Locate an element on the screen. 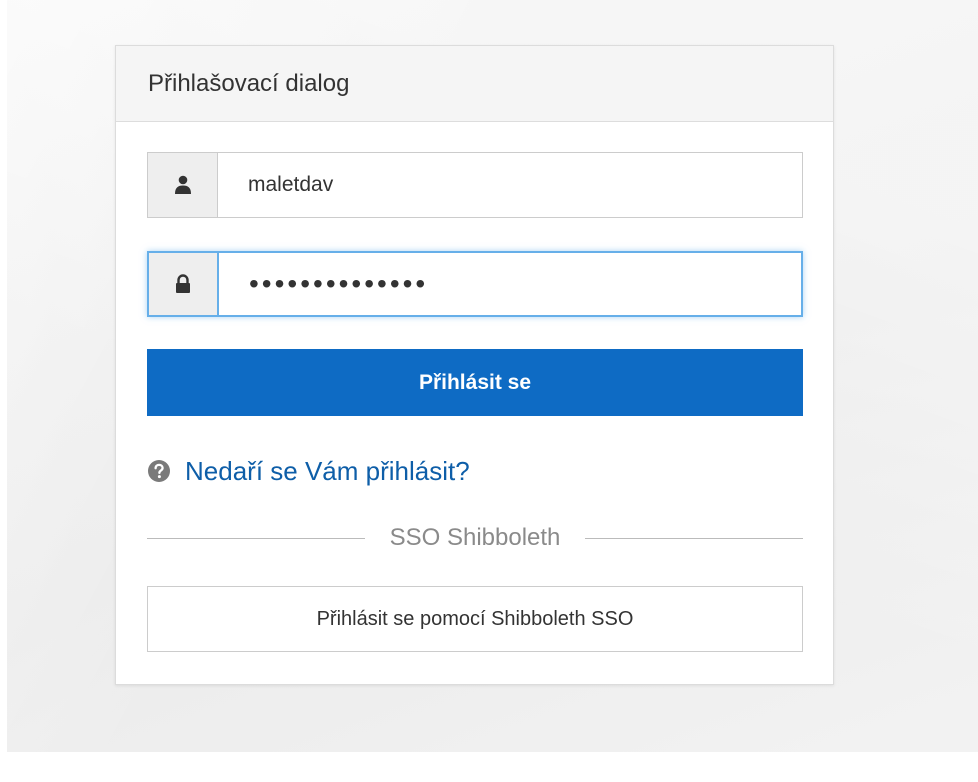  lock-icon is located at coordinates (184, 284).